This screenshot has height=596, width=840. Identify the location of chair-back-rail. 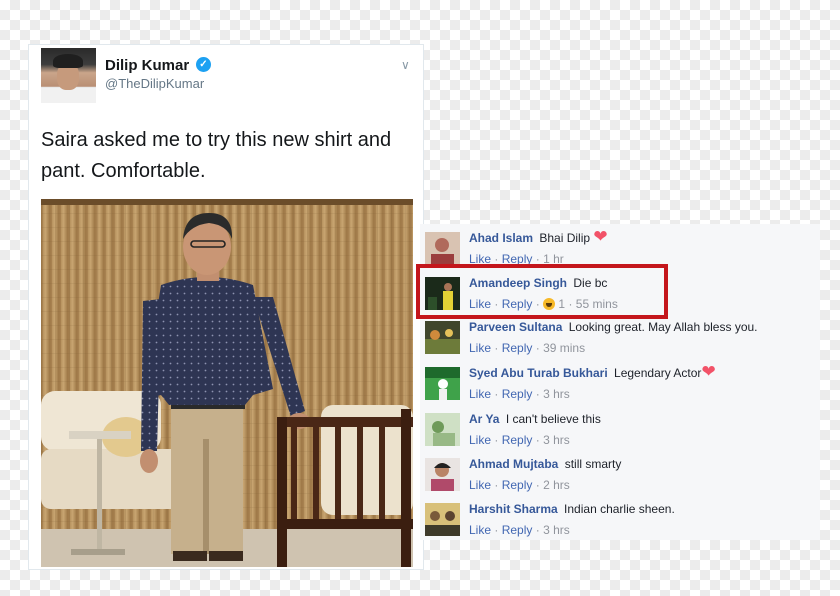
(345, 422).